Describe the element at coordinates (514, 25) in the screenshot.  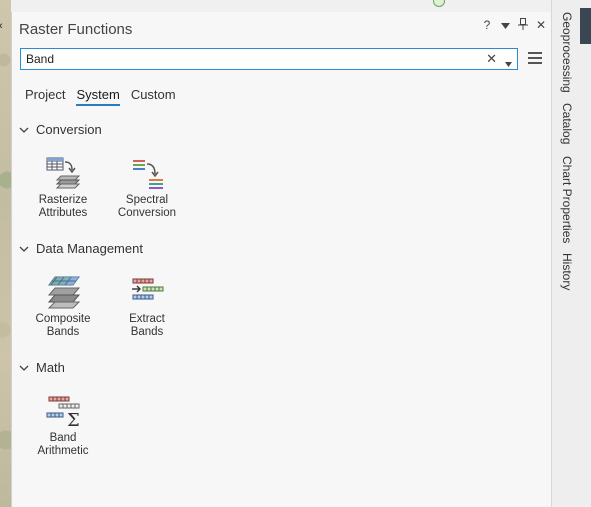
I see `pane-controls: ? ✕` at that location.